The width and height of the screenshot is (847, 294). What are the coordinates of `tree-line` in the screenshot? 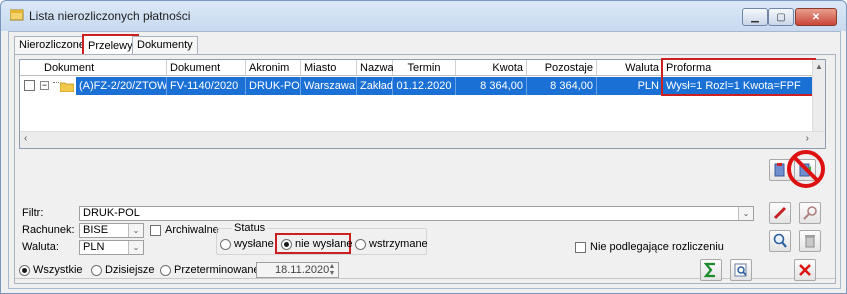 It's located at (56, 82).